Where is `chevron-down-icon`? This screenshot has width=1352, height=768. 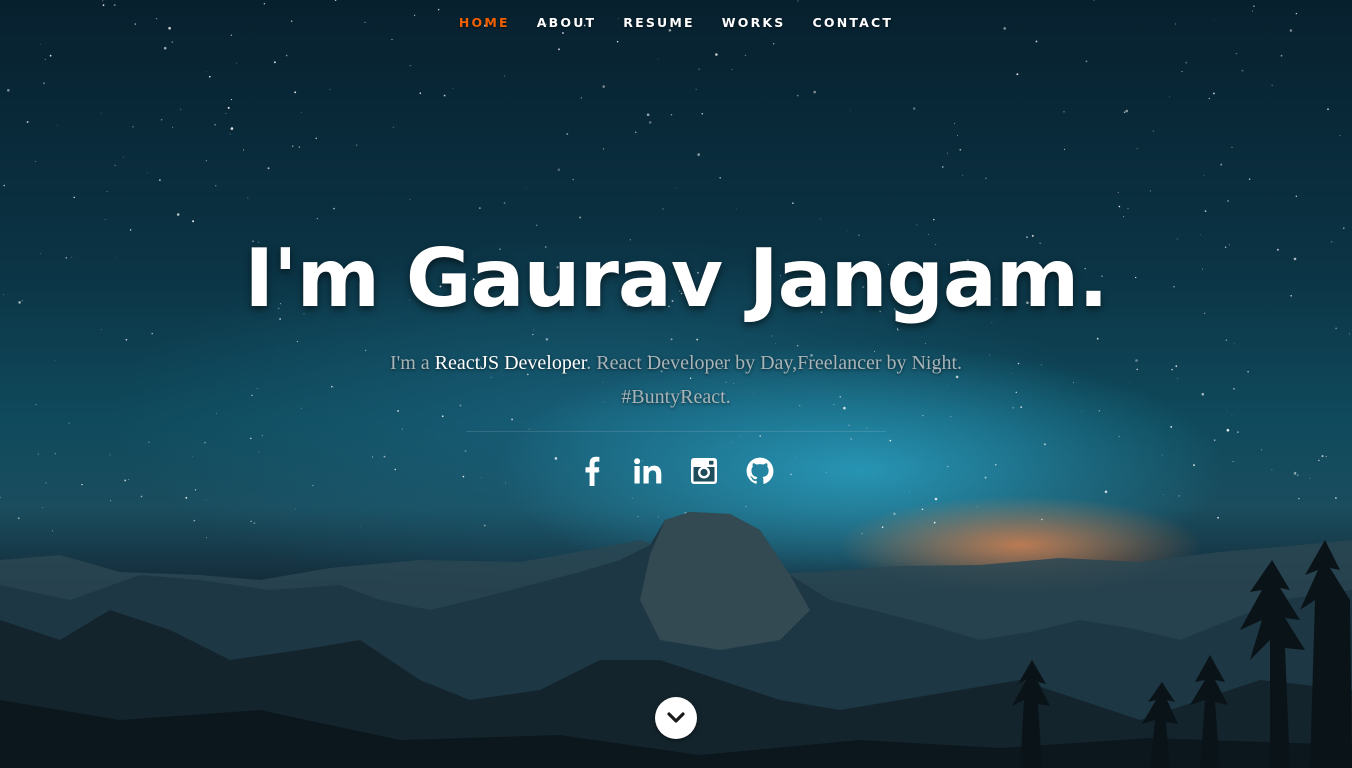
chevron-down-icon is located at coordinates (676, 717).